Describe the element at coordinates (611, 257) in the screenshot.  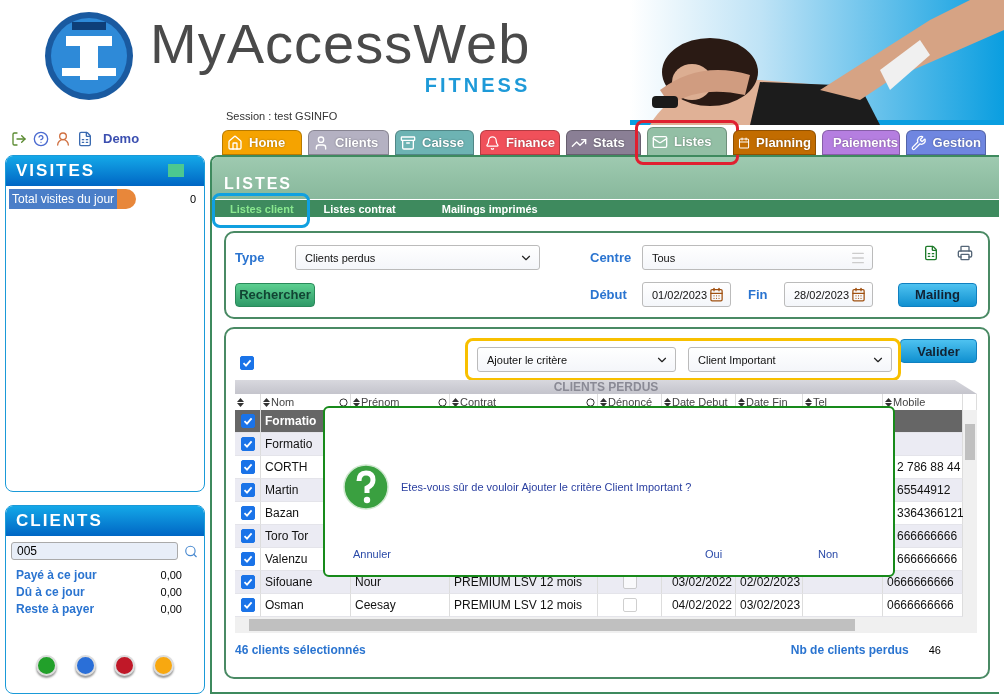
I see `field-label: Centre` at that location.